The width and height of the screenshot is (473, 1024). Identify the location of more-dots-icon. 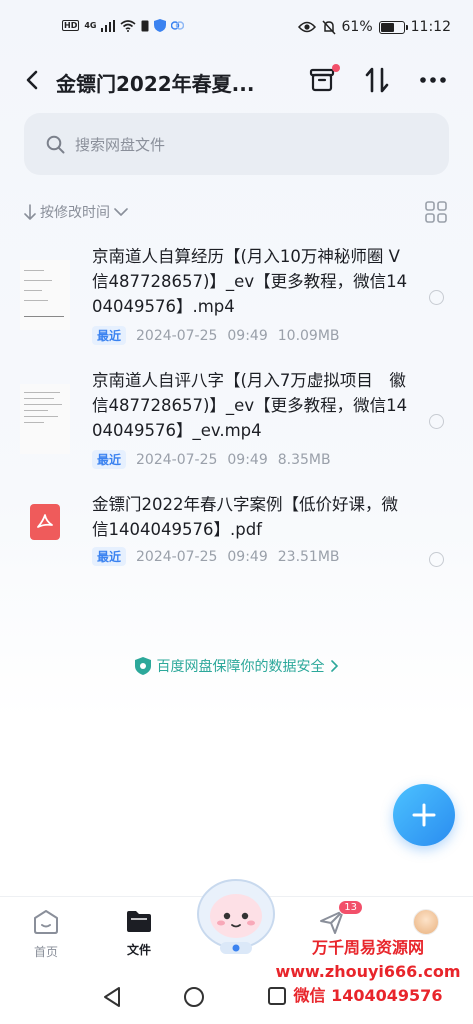
(433, 80).